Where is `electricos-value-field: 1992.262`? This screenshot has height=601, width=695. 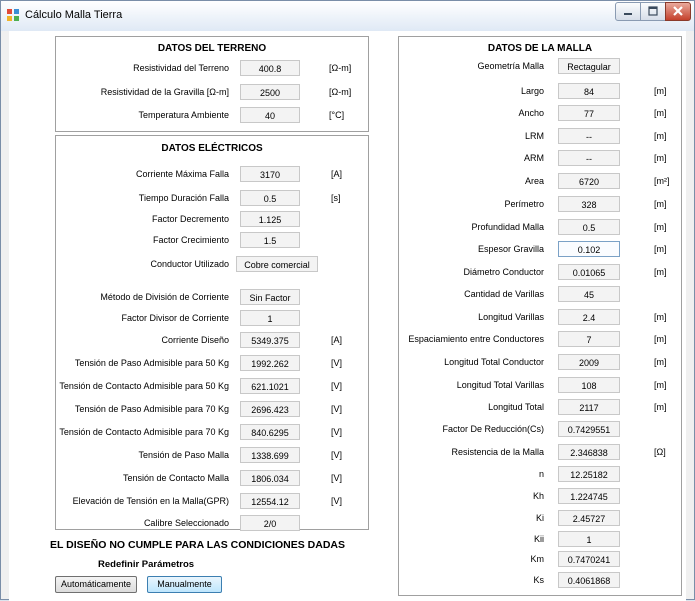 electricos-value-field: 1992.262 is located at coordinates (270, 363).